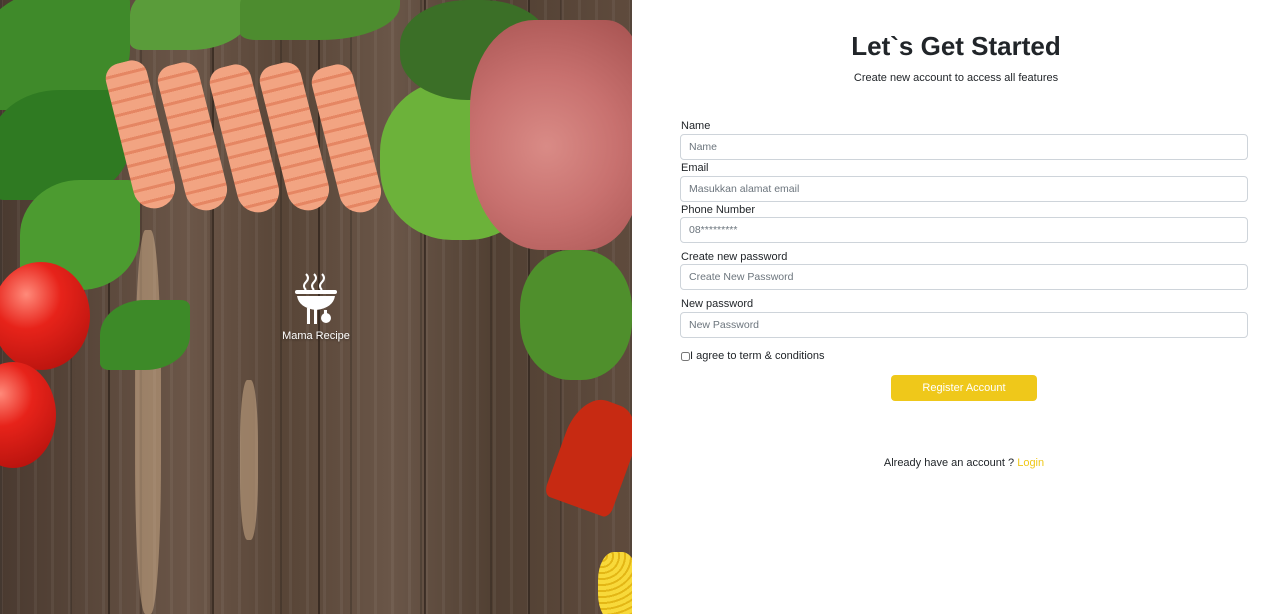 This screenshot has width=1280, height=614. What do you see at coordinates (587, 455) in the screenshot?
I see `crayfish` at bounding box center [587, 455].